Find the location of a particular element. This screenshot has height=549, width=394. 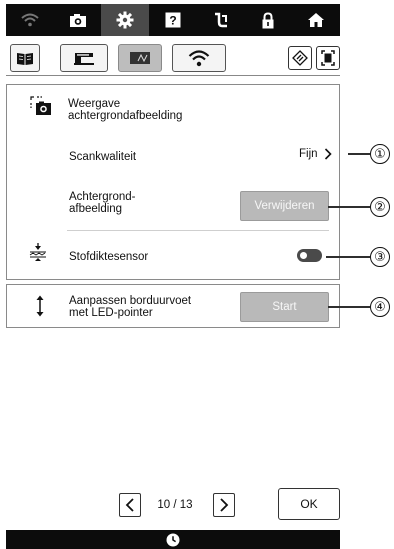

toolbar-help: ? is located at coordinates (173, 20).